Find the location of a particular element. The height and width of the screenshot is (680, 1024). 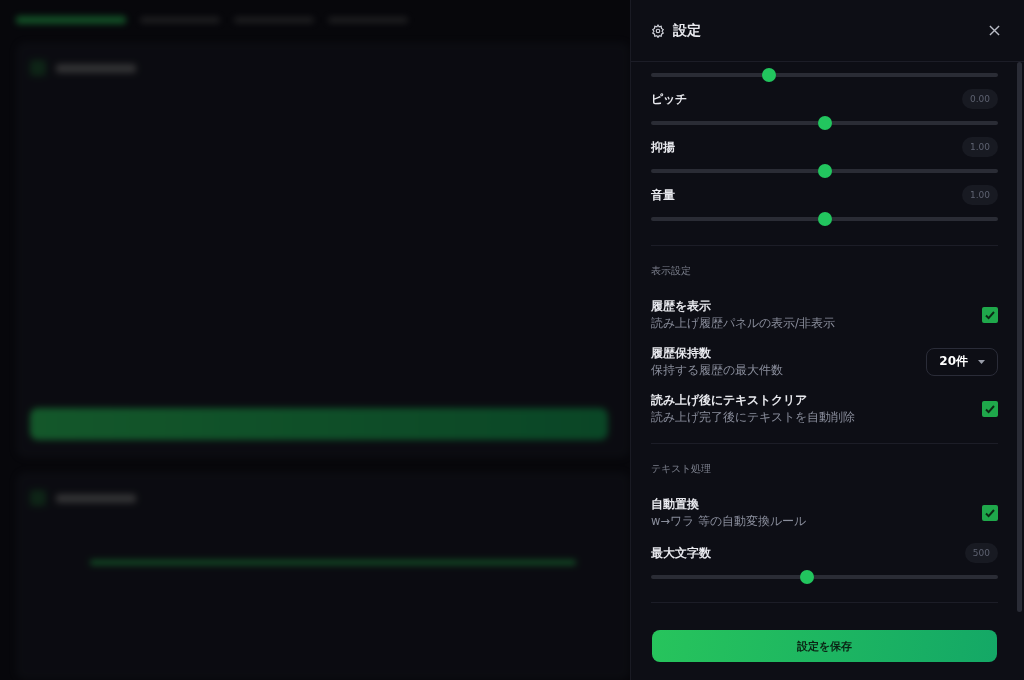

setting-label: 自動置換 is located at coordinates (675, 504).